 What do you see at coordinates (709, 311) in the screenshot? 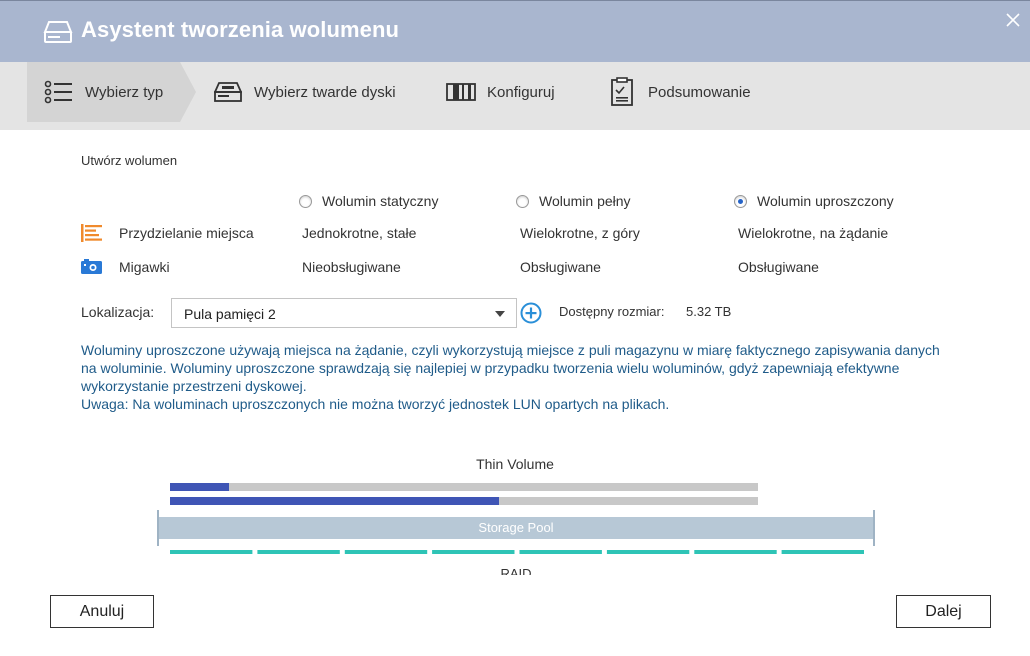
I see `available-size-value: 5.32 TB` at bounding box center [709, 311].